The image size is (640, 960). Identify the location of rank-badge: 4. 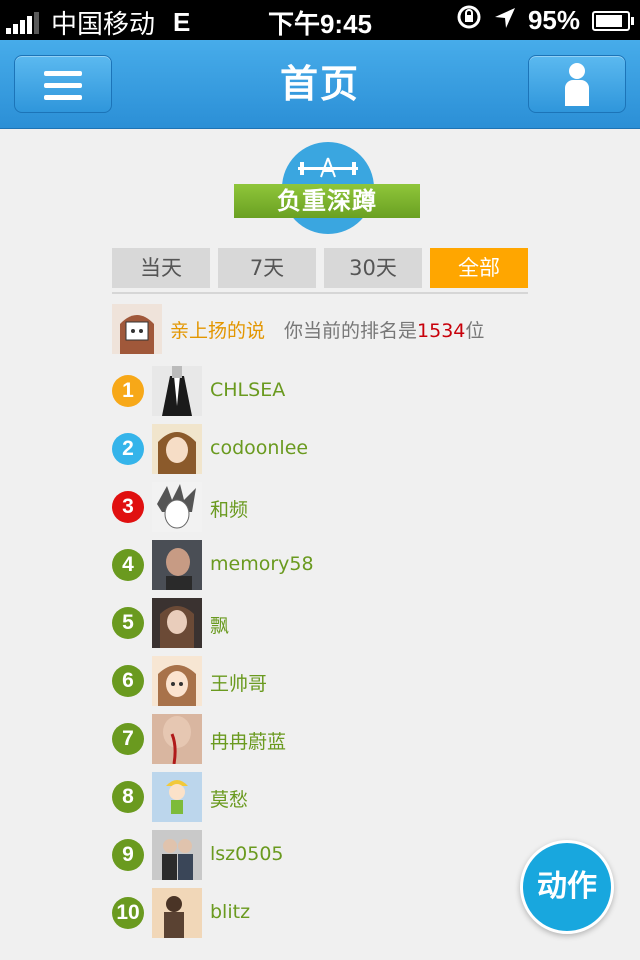
(128, 565).